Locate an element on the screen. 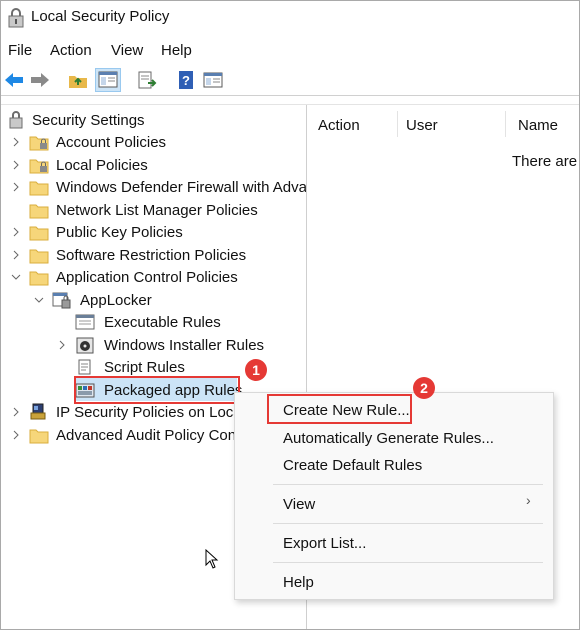 The image size is (580, 630). column-header-name: Name is located at coordinates (538, 125).